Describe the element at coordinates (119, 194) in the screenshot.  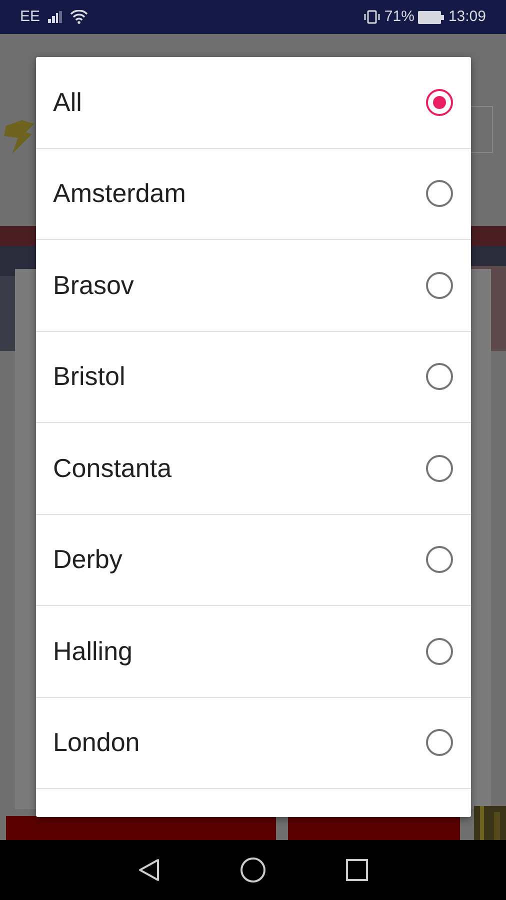
I see `option-label: Amsterdam` at that location.